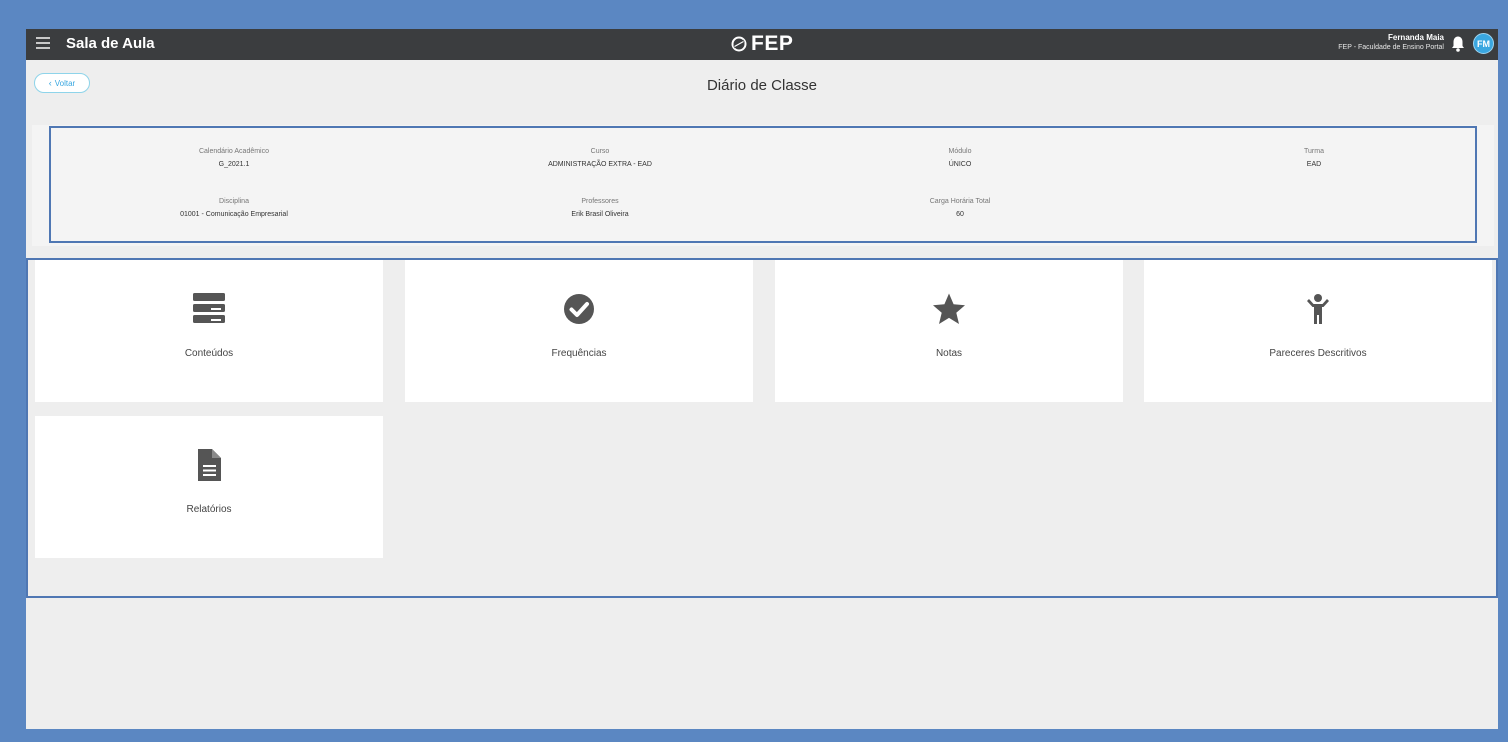 Image resolution: width=1508 pixels, height=742 pixels. Describe the element at coordinates (209, 487) in the screenshot. I see `card-relatorios: Relatórios` at that location.